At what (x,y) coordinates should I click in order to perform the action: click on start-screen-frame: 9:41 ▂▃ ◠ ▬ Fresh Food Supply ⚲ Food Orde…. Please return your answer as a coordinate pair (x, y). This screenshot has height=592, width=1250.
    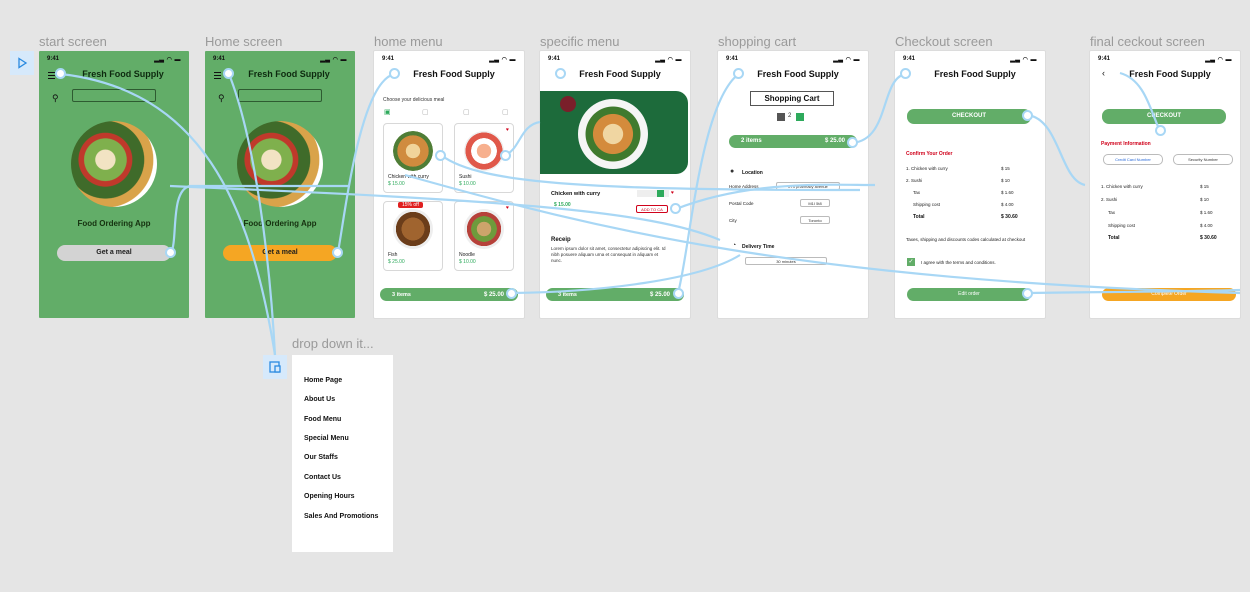
    Looking at the image, I should click on (114, 184).